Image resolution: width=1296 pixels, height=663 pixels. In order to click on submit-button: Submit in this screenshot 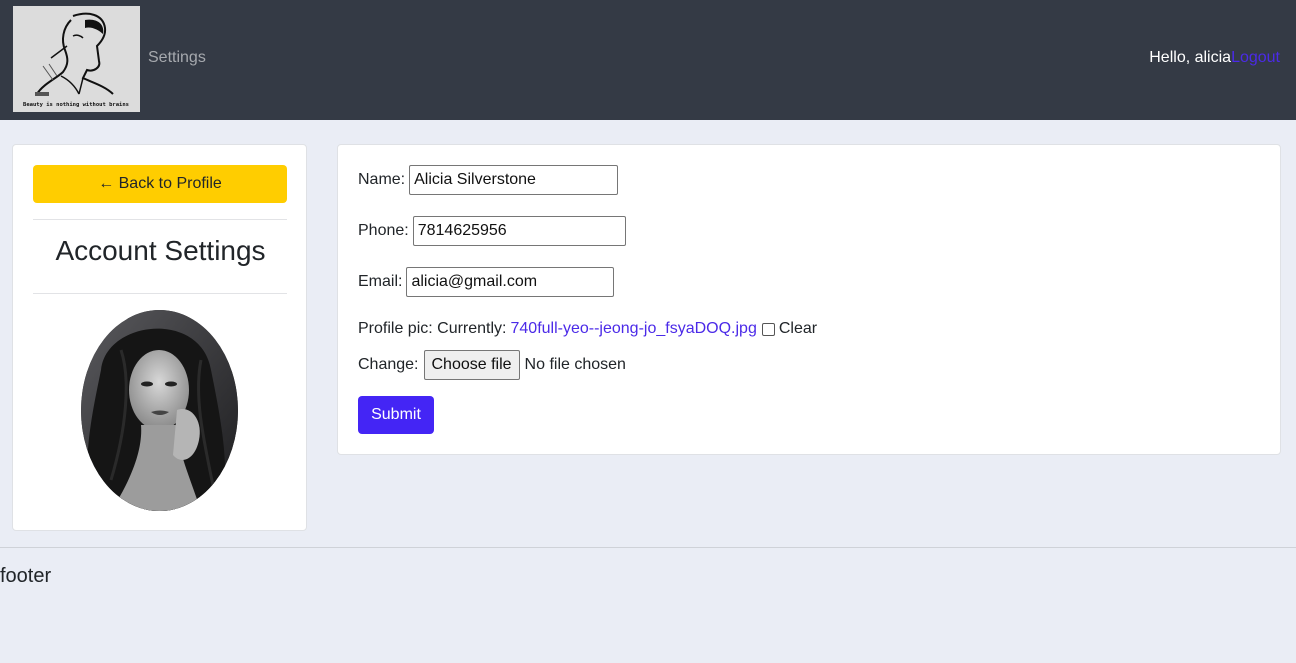, I will do `click(396, 415)`.